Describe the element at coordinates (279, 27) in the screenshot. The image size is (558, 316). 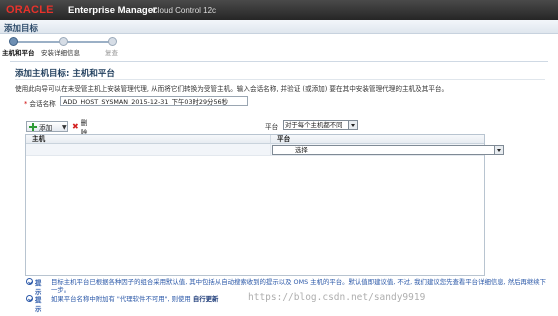
I see `page-header: 添加目标` at that location.